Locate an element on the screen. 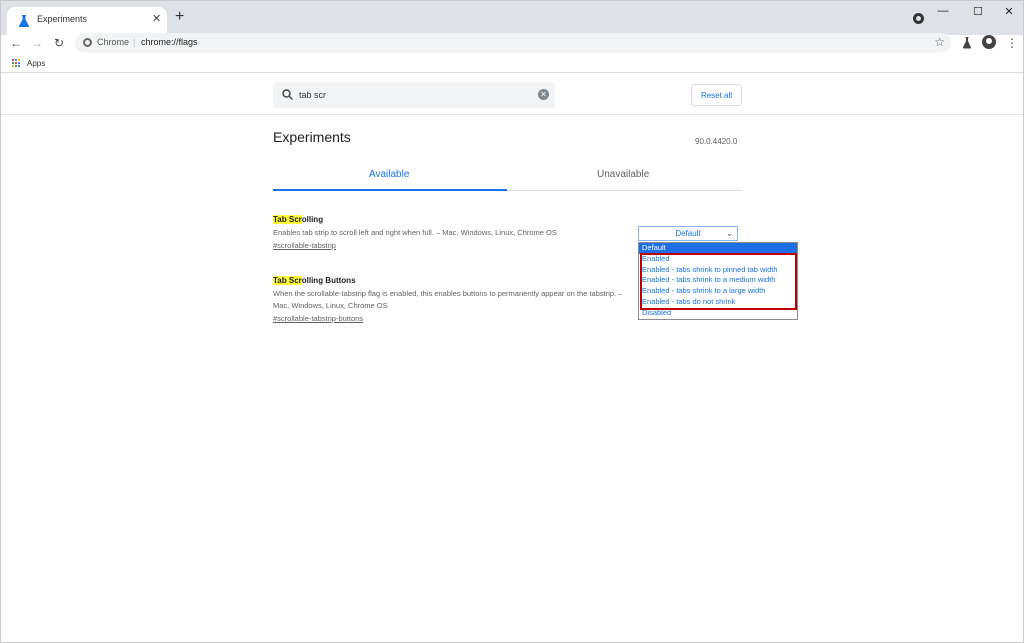 This screenshot has width=1024, height=643. select-value: Default is located at coordinates (688, 233).